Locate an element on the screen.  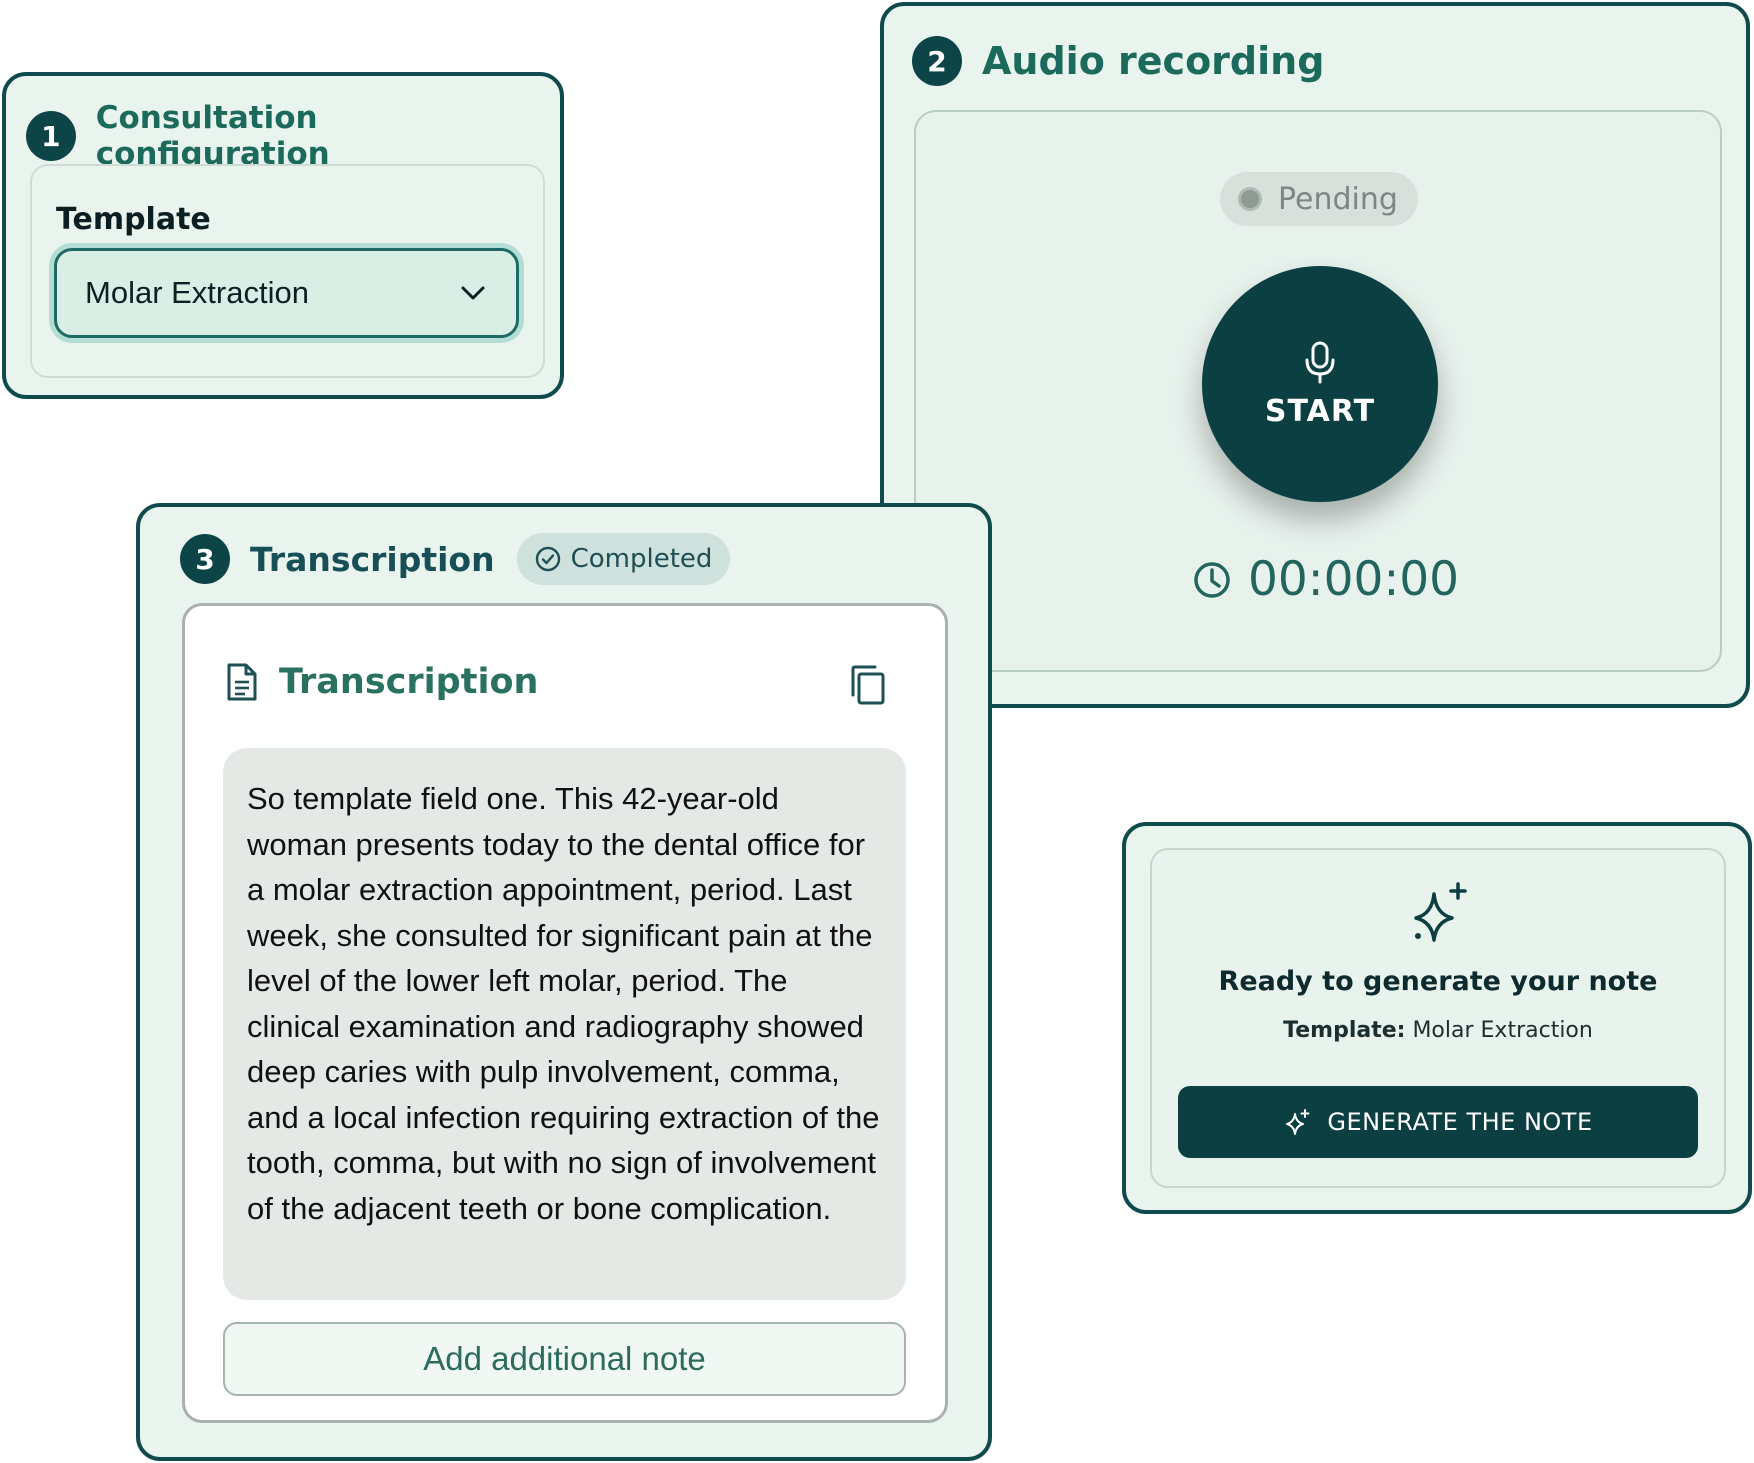
copy-icon is located at coordinates (868, 685).